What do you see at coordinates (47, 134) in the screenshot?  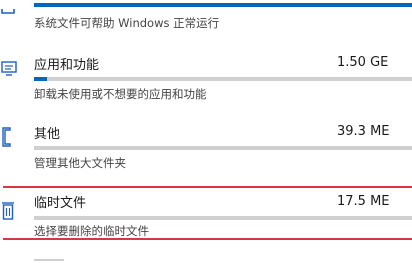 I see `other-title: 其他` at bounding box center [47, 134].